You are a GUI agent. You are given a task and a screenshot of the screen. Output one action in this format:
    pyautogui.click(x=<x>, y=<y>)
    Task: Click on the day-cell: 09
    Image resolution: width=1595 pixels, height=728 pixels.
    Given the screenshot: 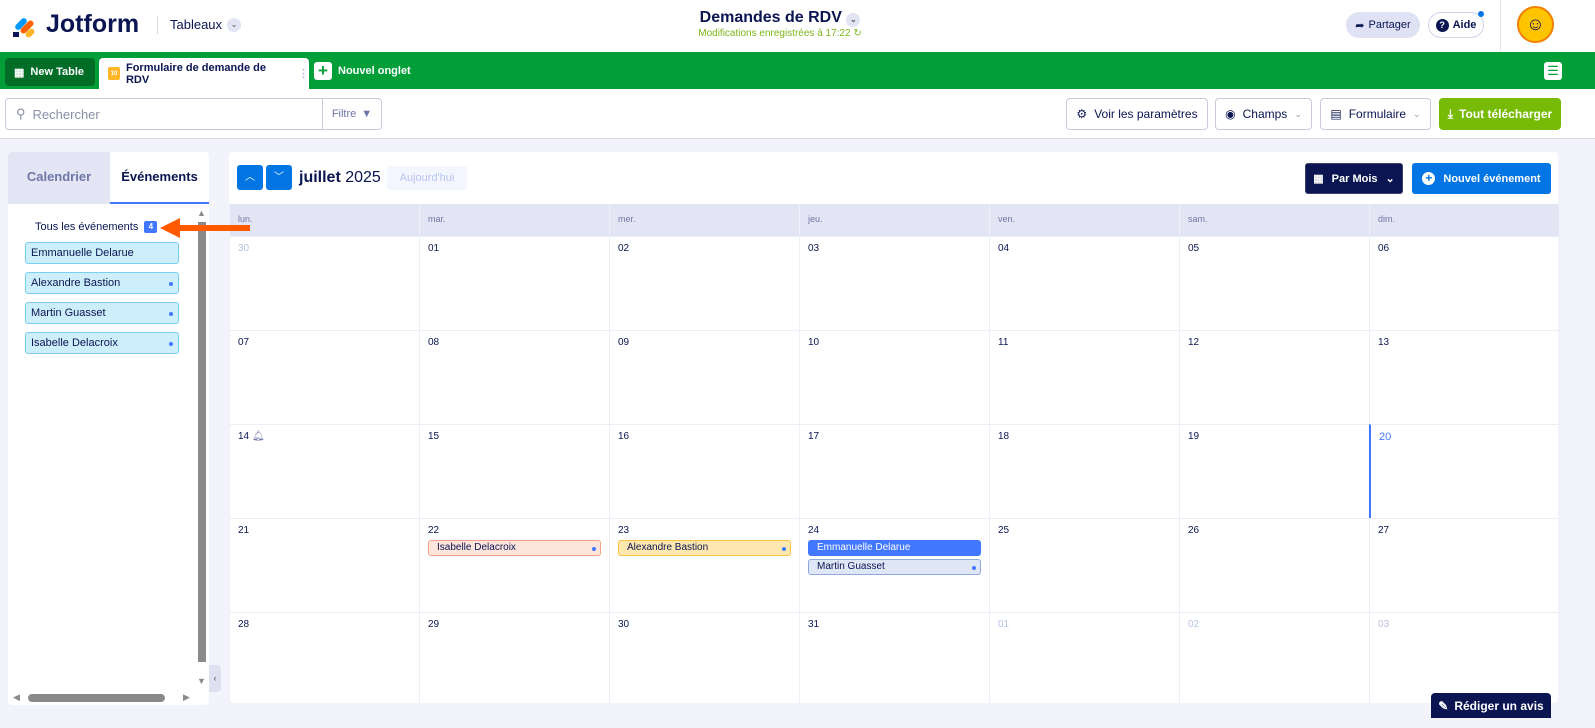 What is the action you would take?
    pyautogui.click(x=704, y=377)
    